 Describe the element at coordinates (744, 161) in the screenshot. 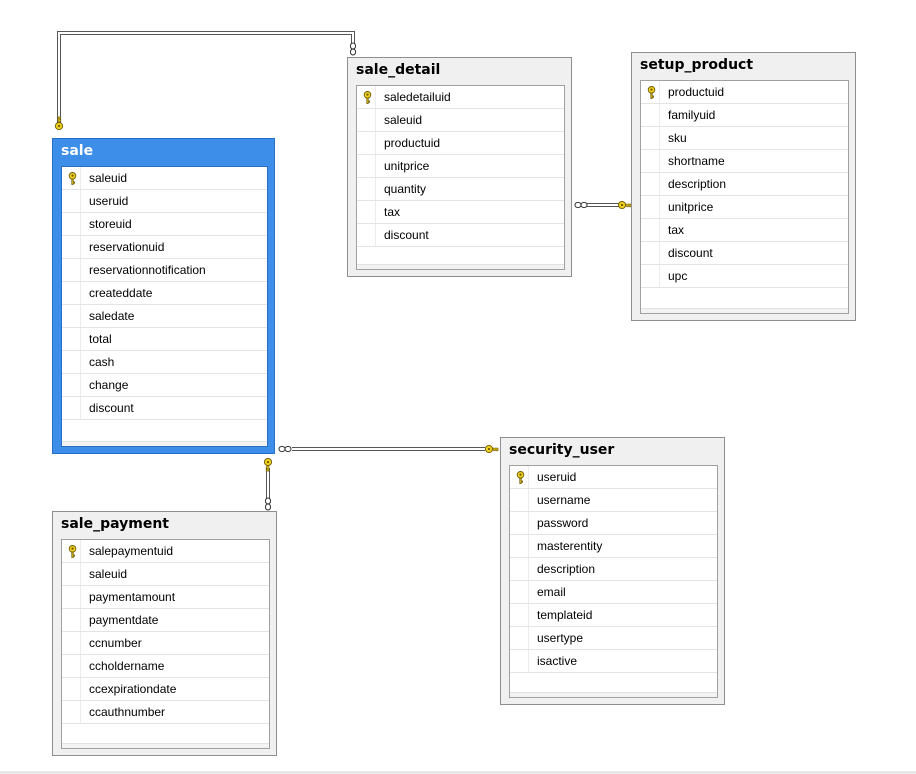

I see `column-row: shortname` at that location.